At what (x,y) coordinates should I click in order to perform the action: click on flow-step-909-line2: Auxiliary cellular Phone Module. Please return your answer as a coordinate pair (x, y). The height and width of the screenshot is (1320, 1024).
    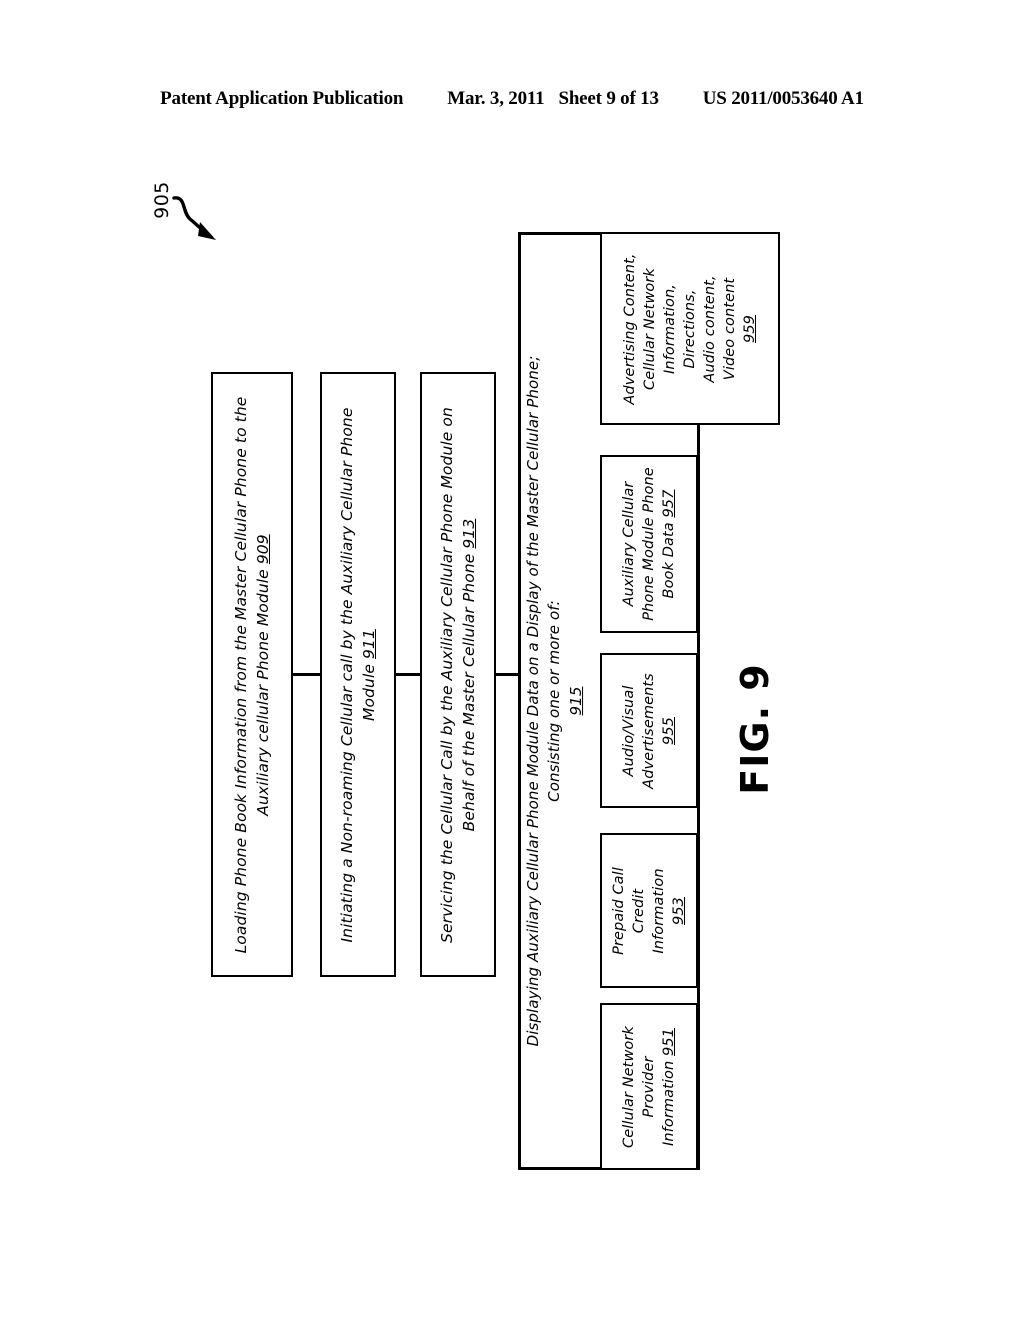
    Looking at the image, I should click on (263, 689).